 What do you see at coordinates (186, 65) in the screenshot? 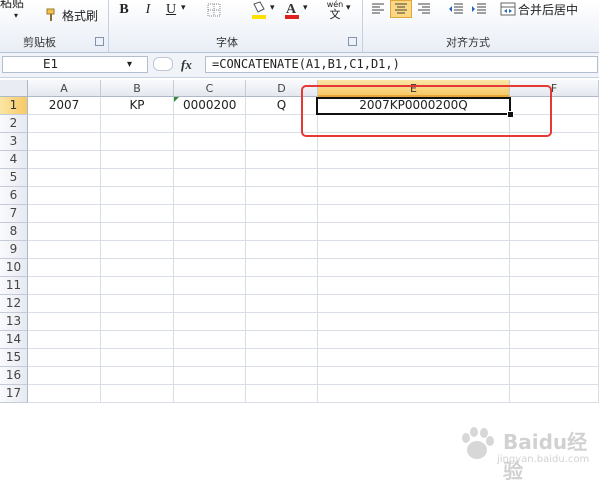
I see `insert-function-icon: fx` at bounding box center [186, 65].